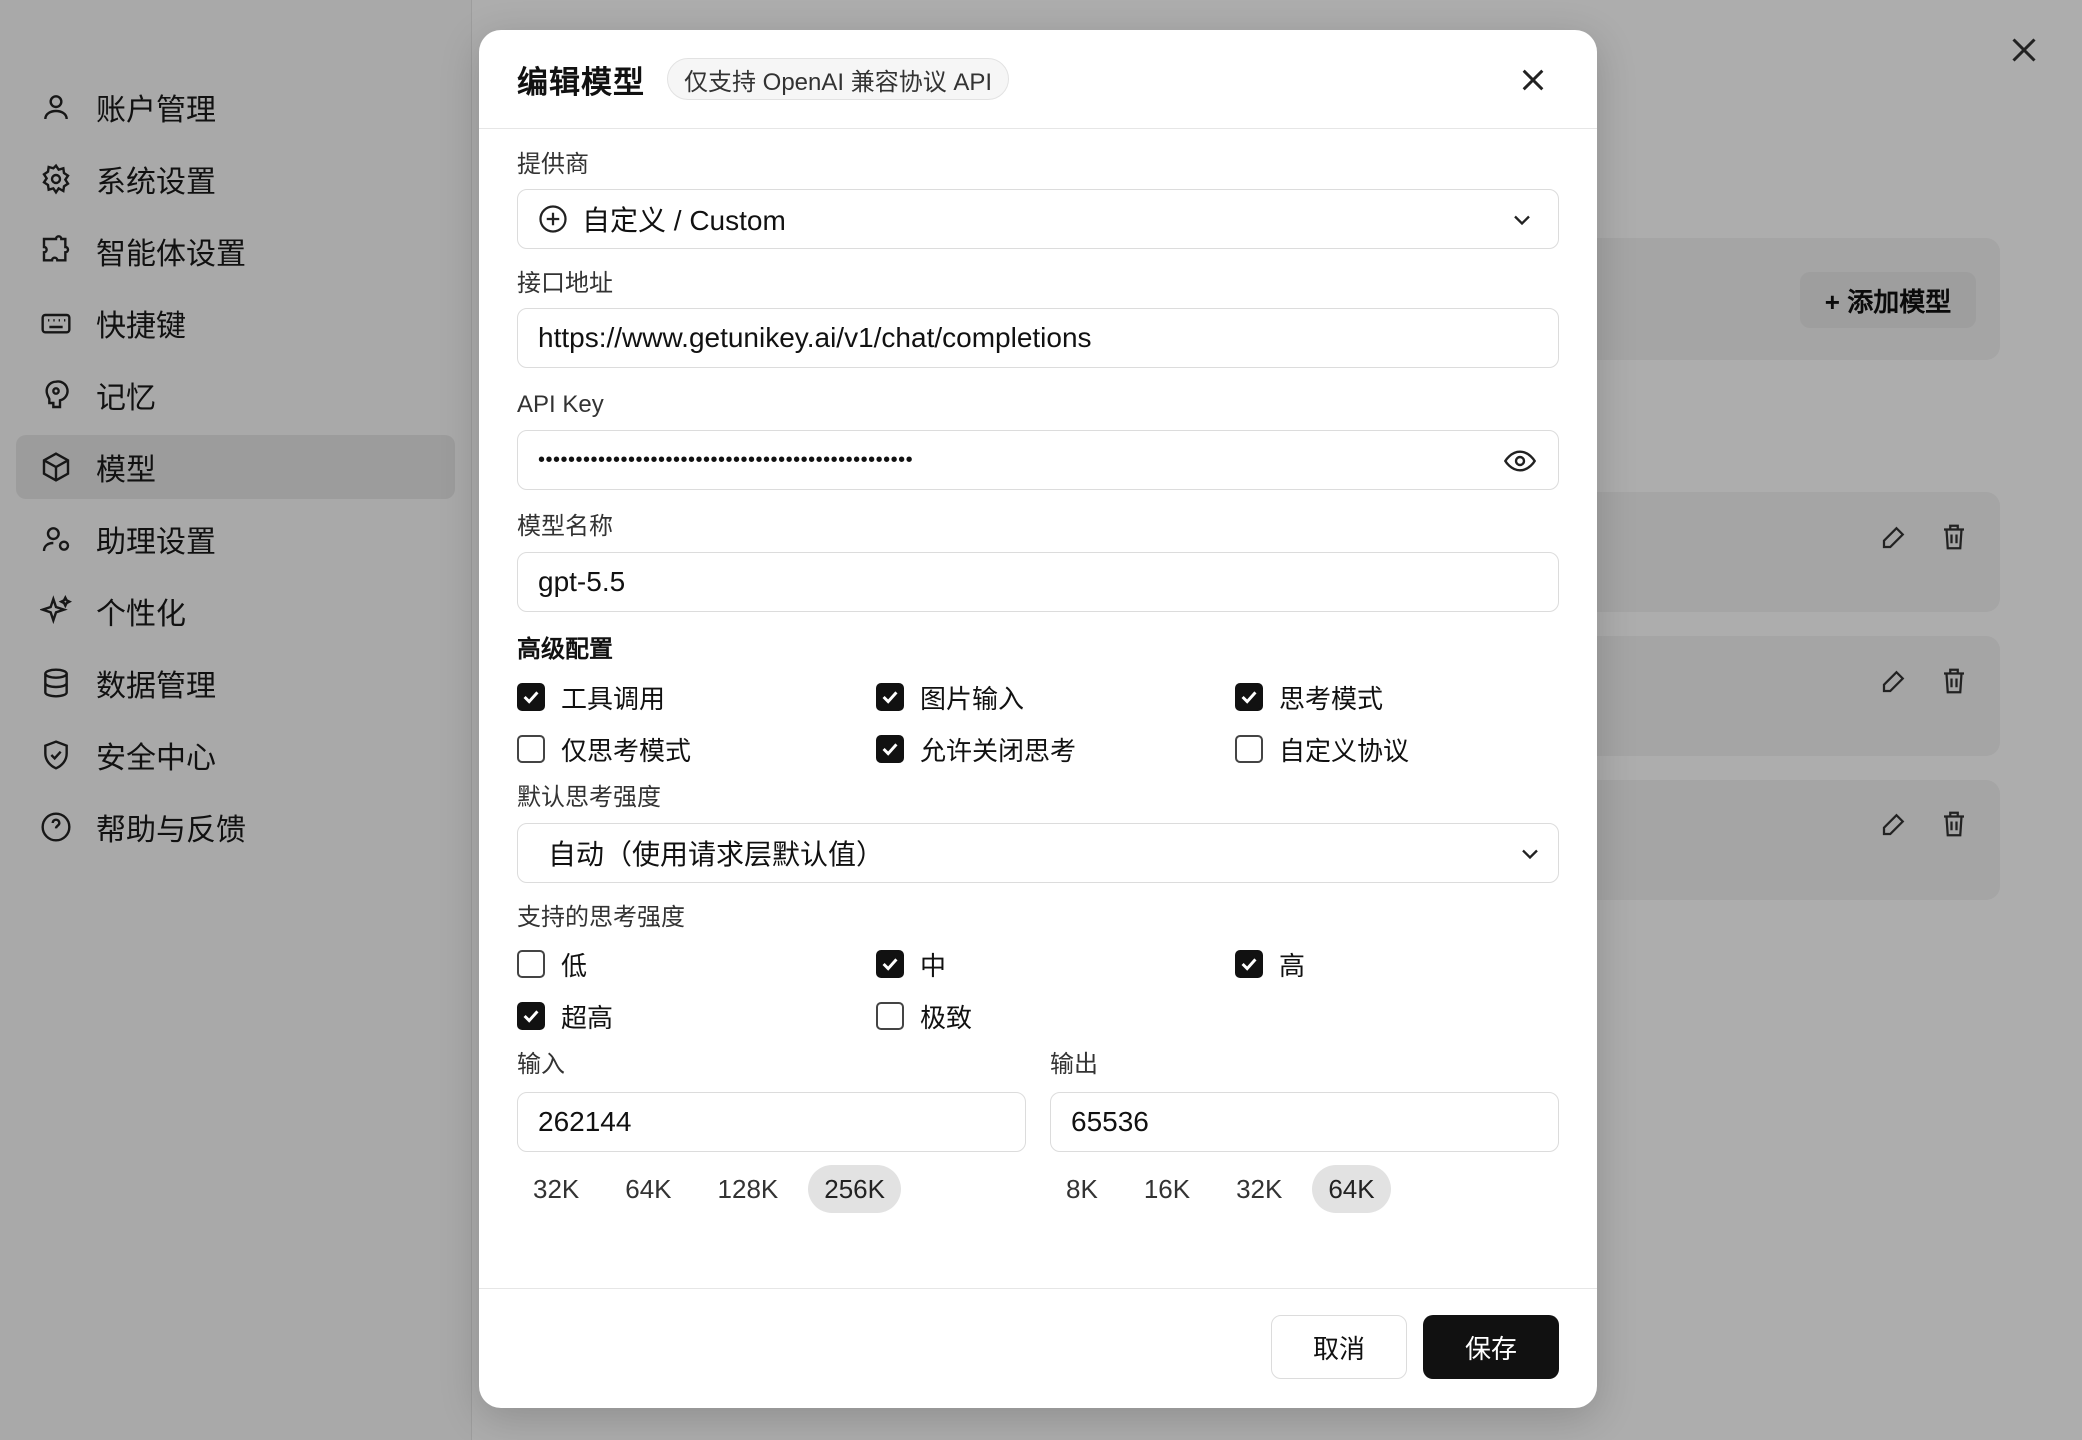  What do you see at coordinates (541, 1064) in the screenshot?
I see `input-tokens-label: 输入` at bounding box center [541, 1064].